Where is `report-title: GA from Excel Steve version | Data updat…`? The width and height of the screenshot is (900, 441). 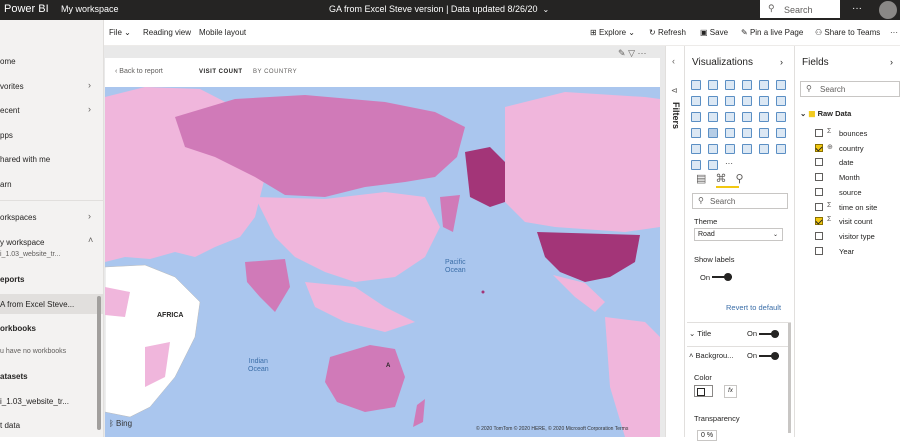 report-title: GA from Excel Steve version | Data updat… is located at coordinates (439, 9).